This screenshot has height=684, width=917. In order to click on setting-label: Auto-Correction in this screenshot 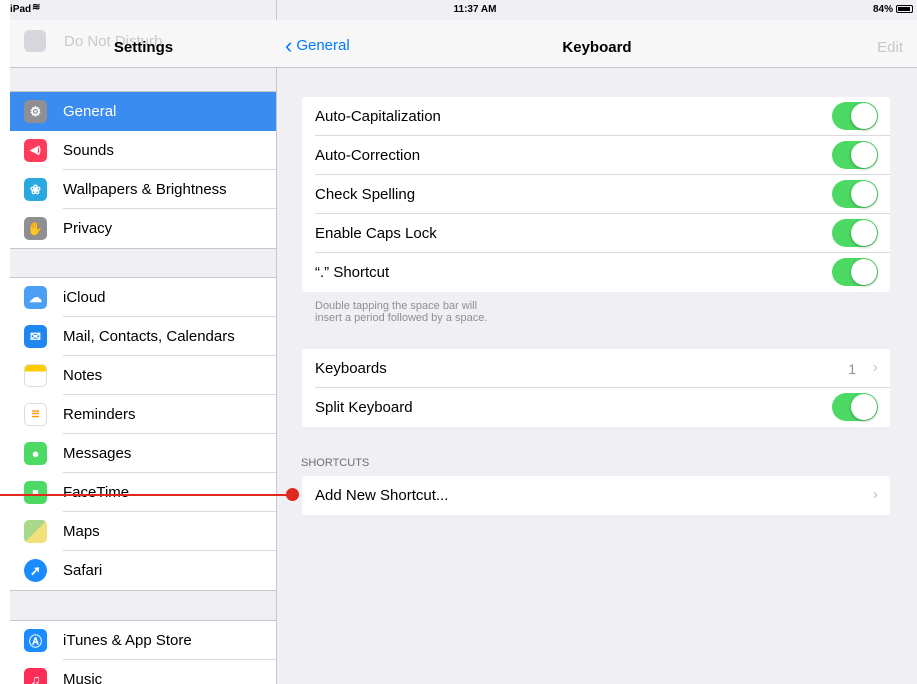, I will do `click(602, 155)`.